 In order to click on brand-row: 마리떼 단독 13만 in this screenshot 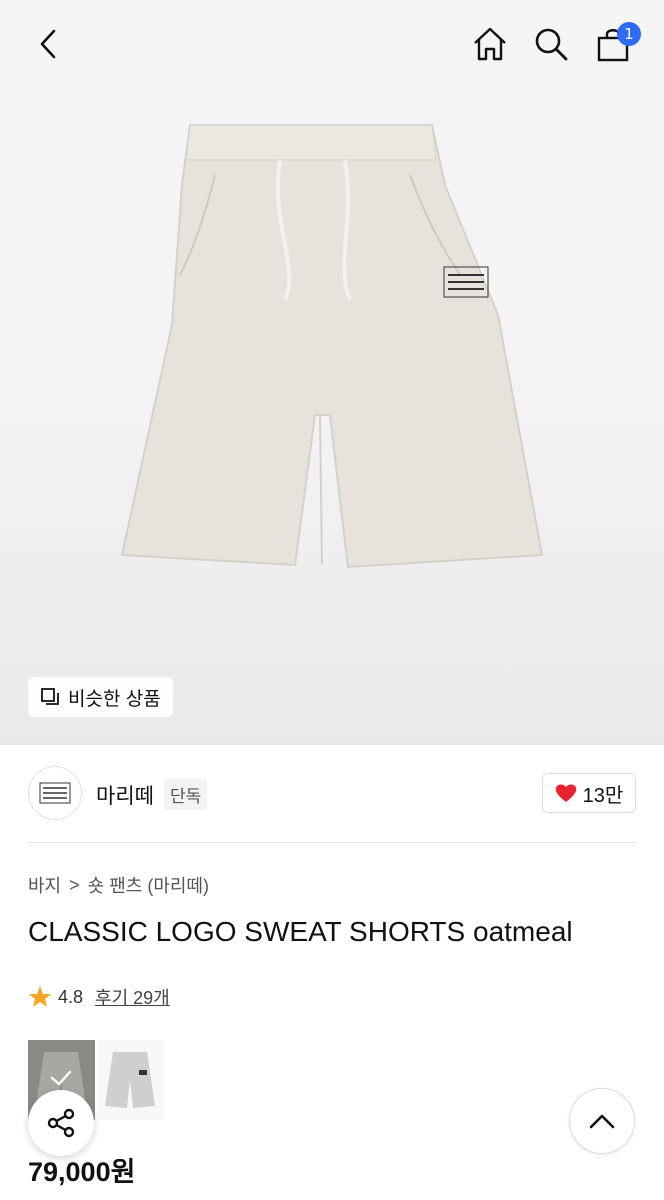, I will do `click(332, 793)`.